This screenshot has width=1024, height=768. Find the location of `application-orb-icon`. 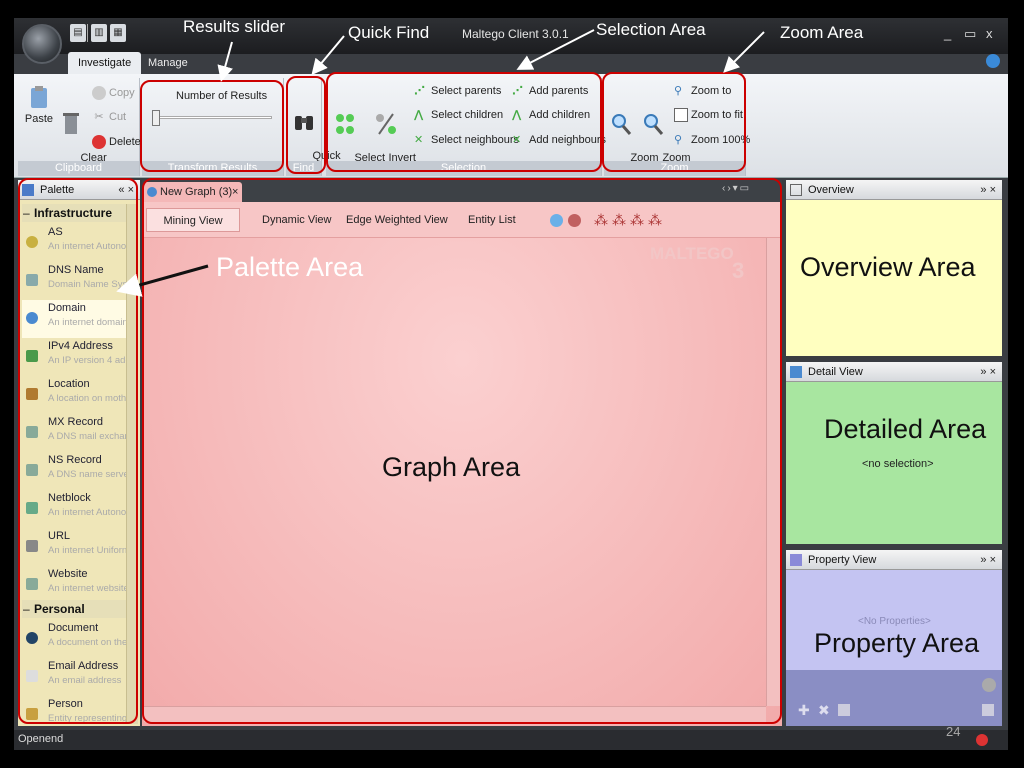

application-orb-icon is located at coordinates (42, 44).